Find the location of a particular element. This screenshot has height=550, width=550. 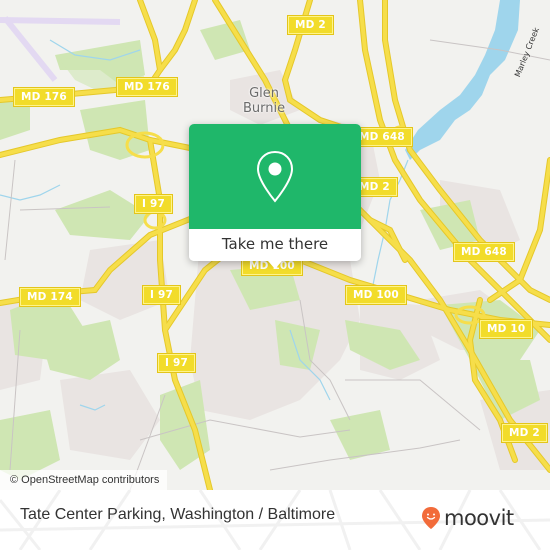

road-shield-md174: MD 174 is located at coordinates (50, 297).